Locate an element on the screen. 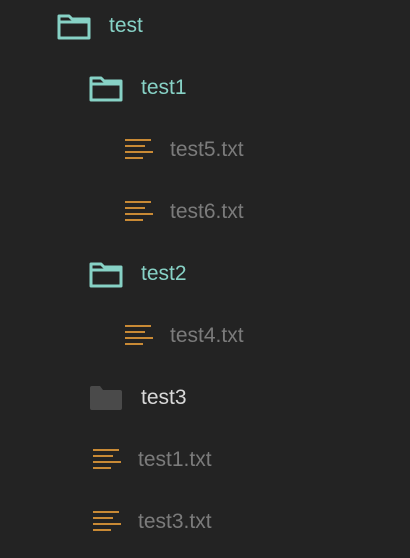 This screenshot has height=558, width=410. tree-item-file-test6: test6.txt is located at coordinates (183, 212).